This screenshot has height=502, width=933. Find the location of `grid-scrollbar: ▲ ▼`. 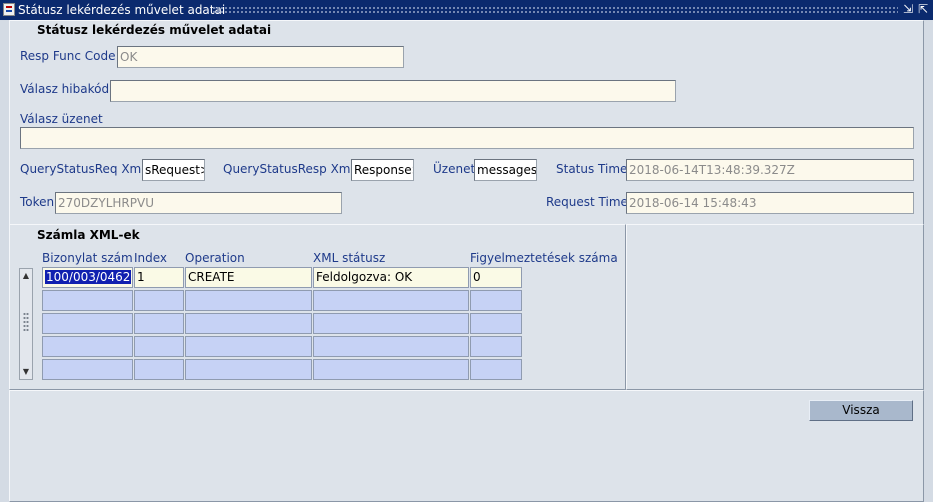

grid-scrollbar: ▲ ▼ is located at coordinates (26, 324).